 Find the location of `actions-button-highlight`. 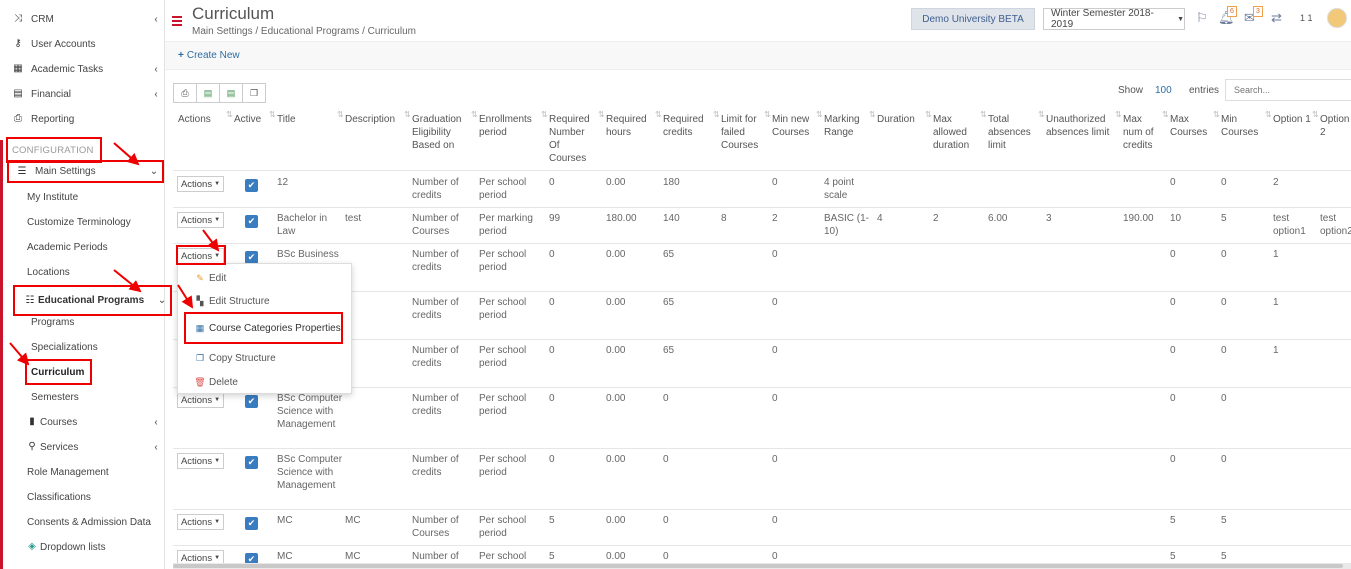

actions-button-highlight is located at coordinates (201, 255).